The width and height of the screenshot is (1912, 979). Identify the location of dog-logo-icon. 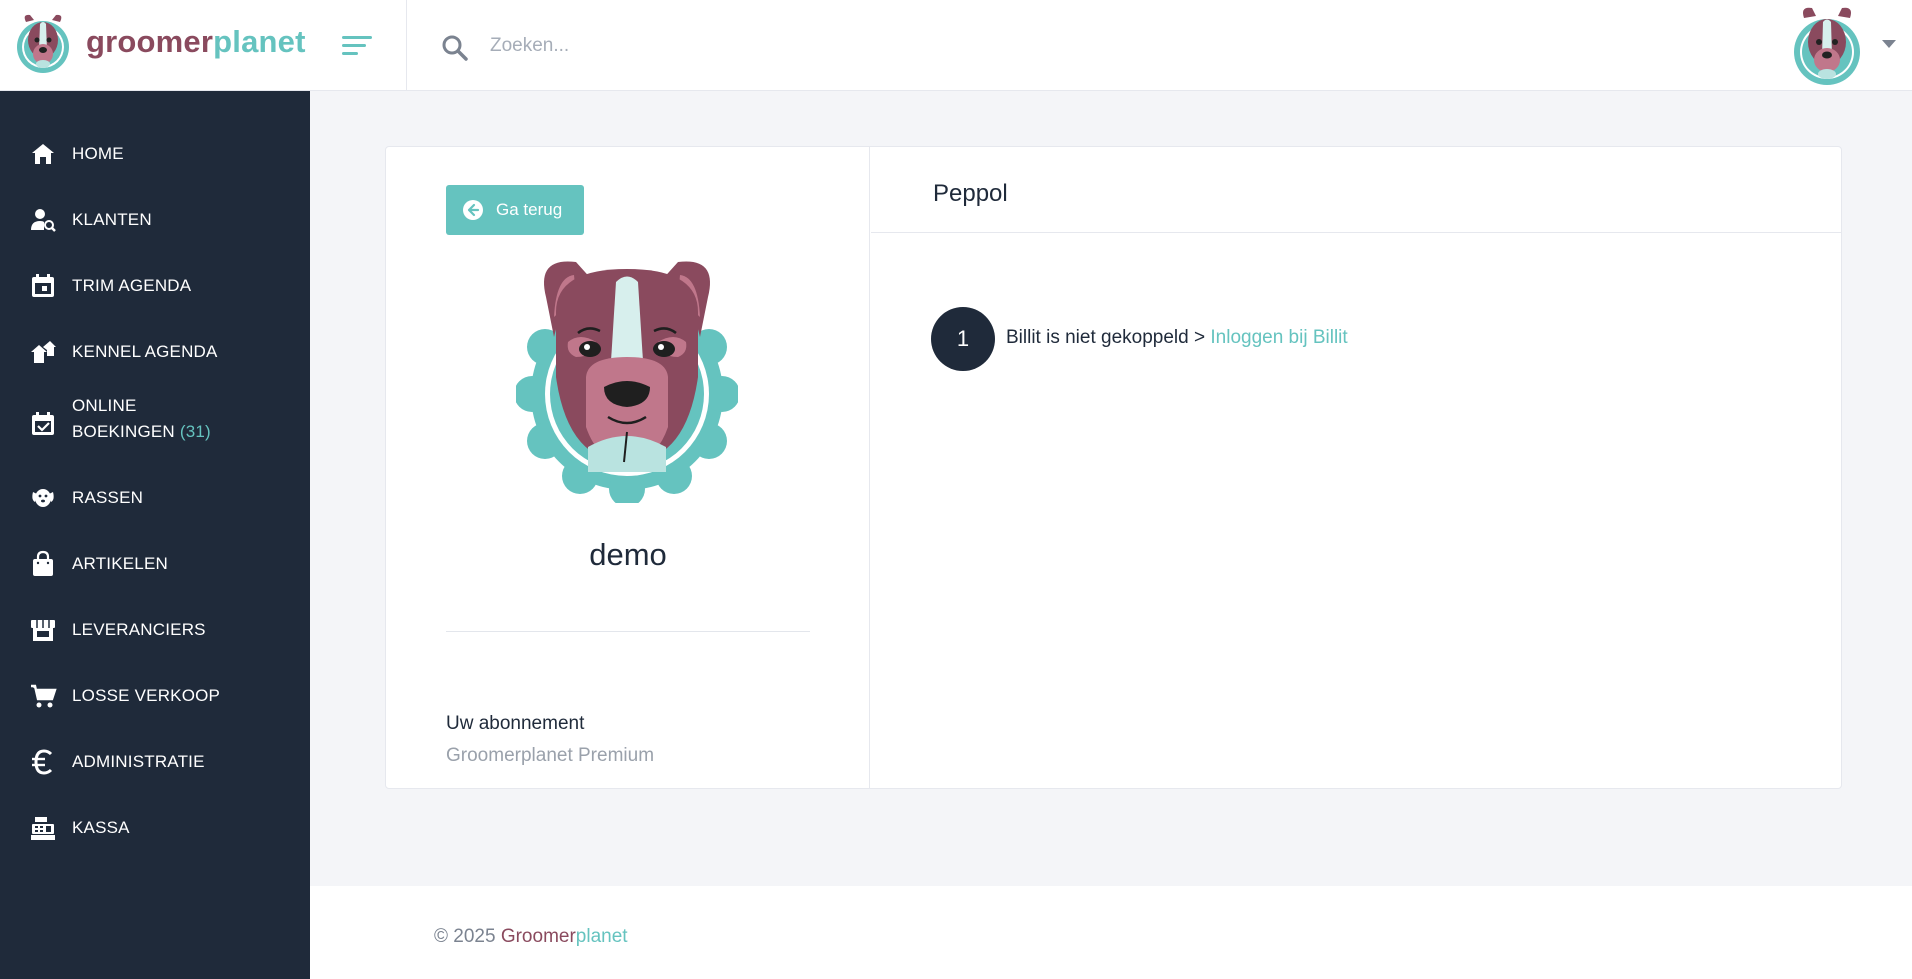
(43, 43).